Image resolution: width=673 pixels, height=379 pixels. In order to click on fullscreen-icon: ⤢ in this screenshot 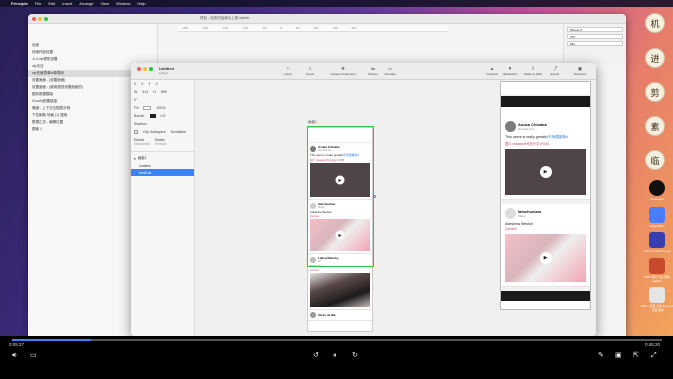, I will do `click(654, 356)`.